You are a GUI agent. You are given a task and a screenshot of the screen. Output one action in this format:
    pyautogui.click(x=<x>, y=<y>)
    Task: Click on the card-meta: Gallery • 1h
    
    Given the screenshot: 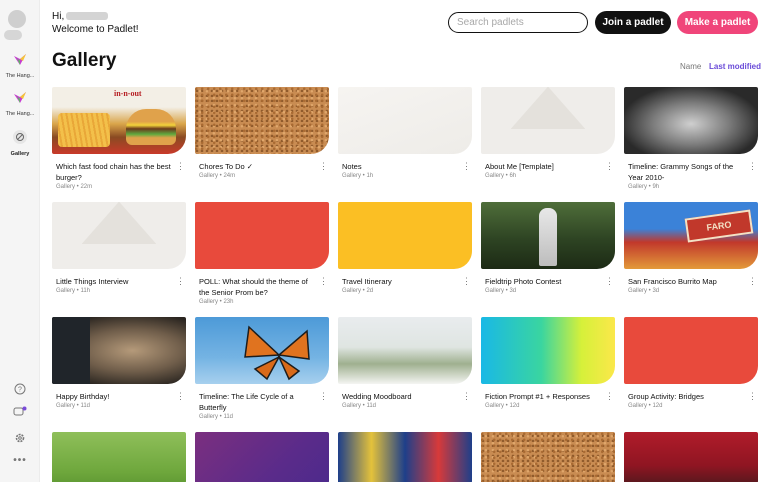 What is the action you would take?
    pyautogui.click(x=358, y=176)
    